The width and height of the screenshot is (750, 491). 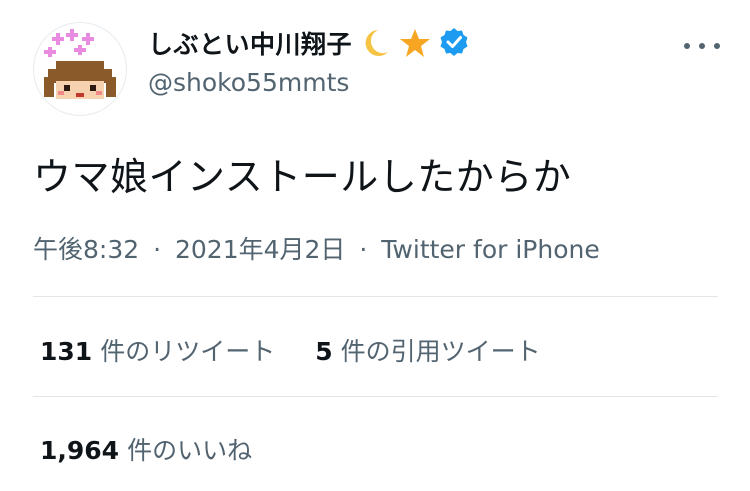 I want to click on star-icon, so click(x=415, y=43).